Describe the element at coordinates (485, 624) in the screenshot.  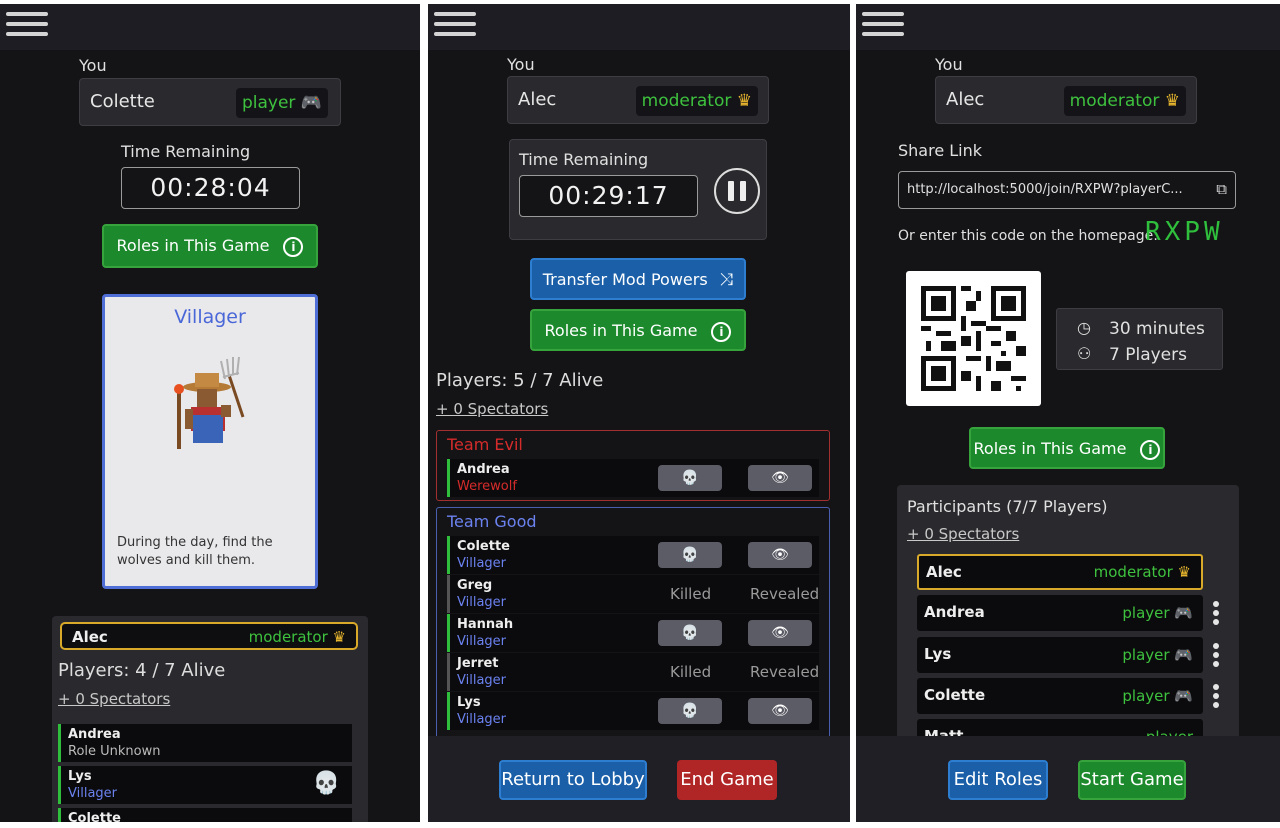
I see `player-name: Hannah` at that location.